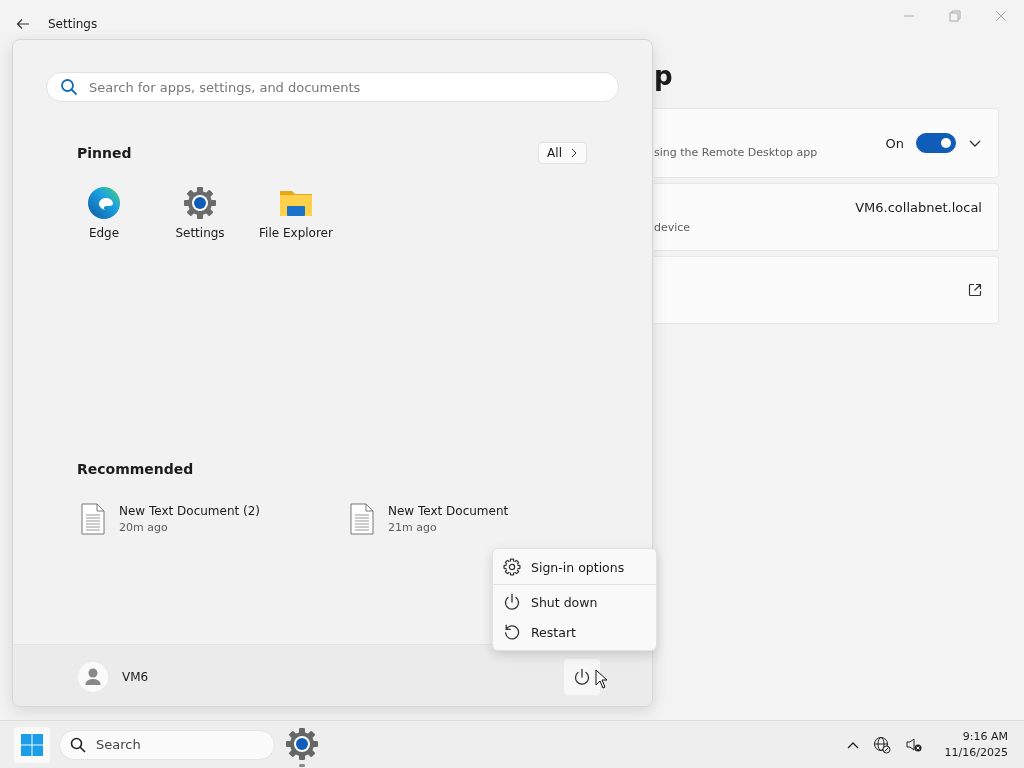 The image size is (1024, 768). What do you see at coordinates (894, 143) in the screenshot?
I see `toggle-state-label: On` at bounding box center [894, 143].